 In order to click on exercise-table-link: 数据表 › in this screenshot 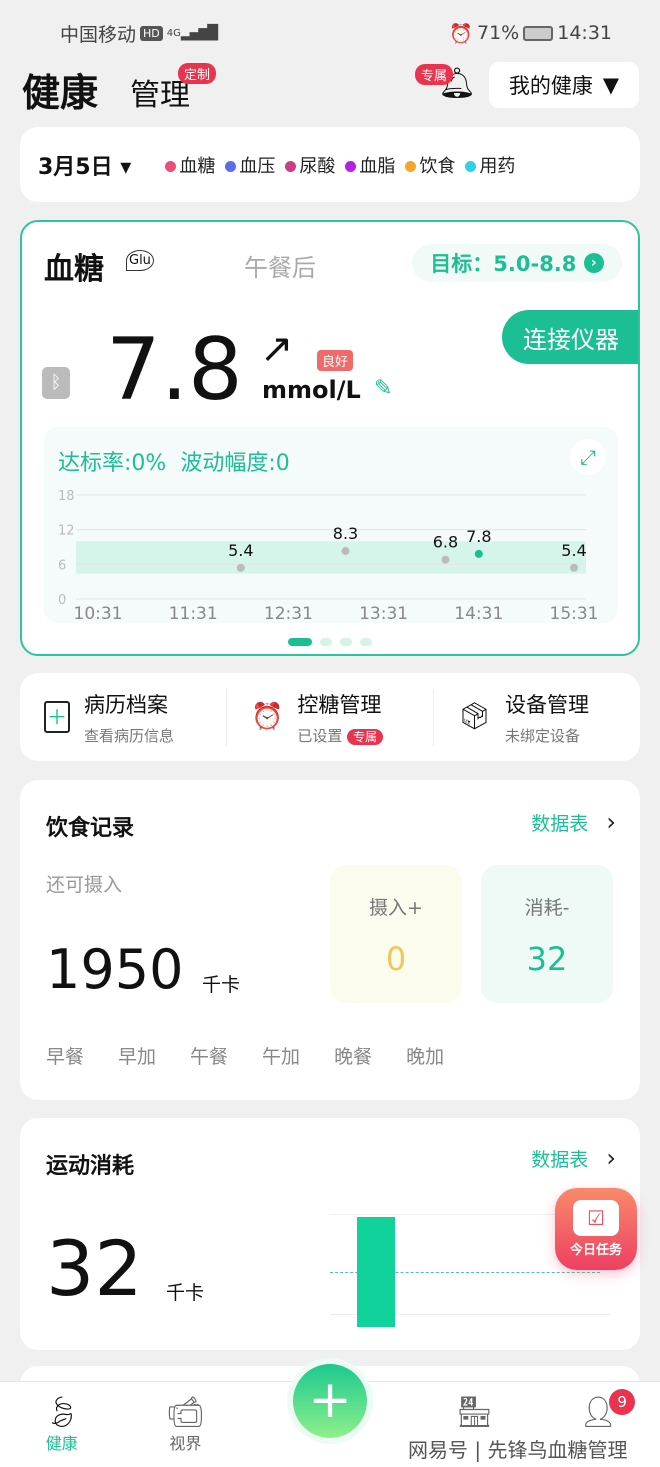, I will do `click(573, 1158)`.